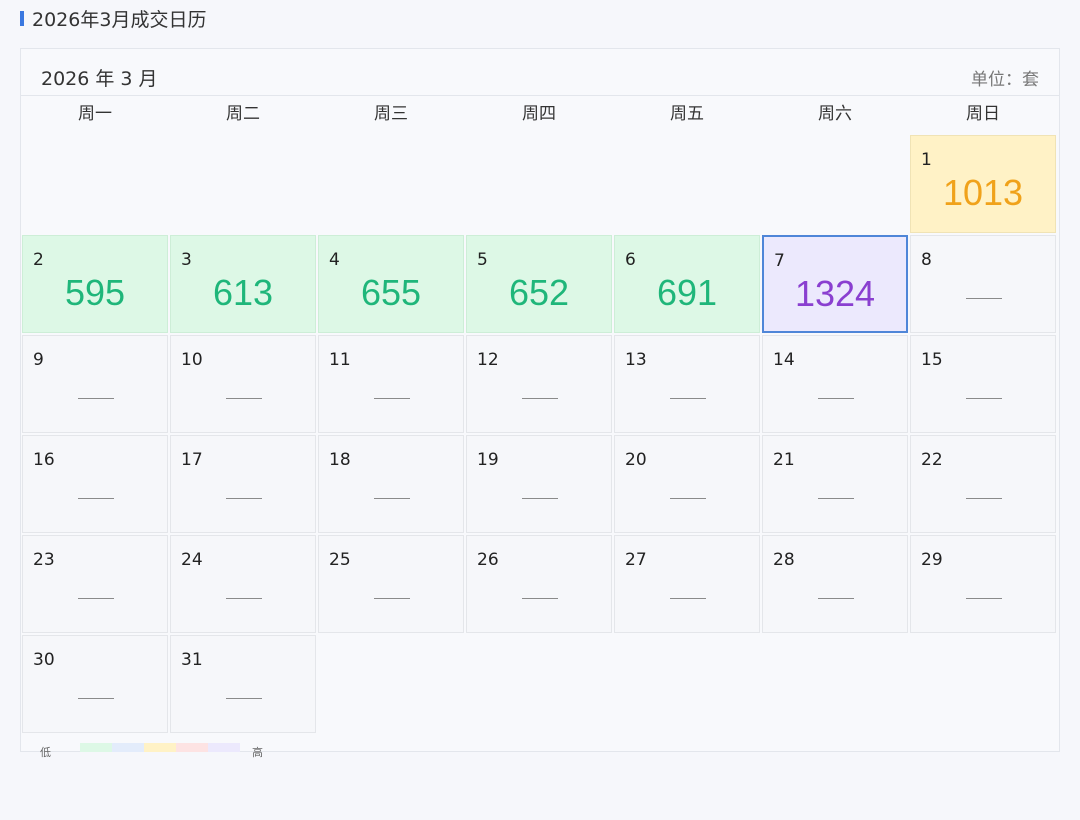  Describe the element at coordinates (983, 484) in the screenshot. I see `day-cell-22: 22` at that location.